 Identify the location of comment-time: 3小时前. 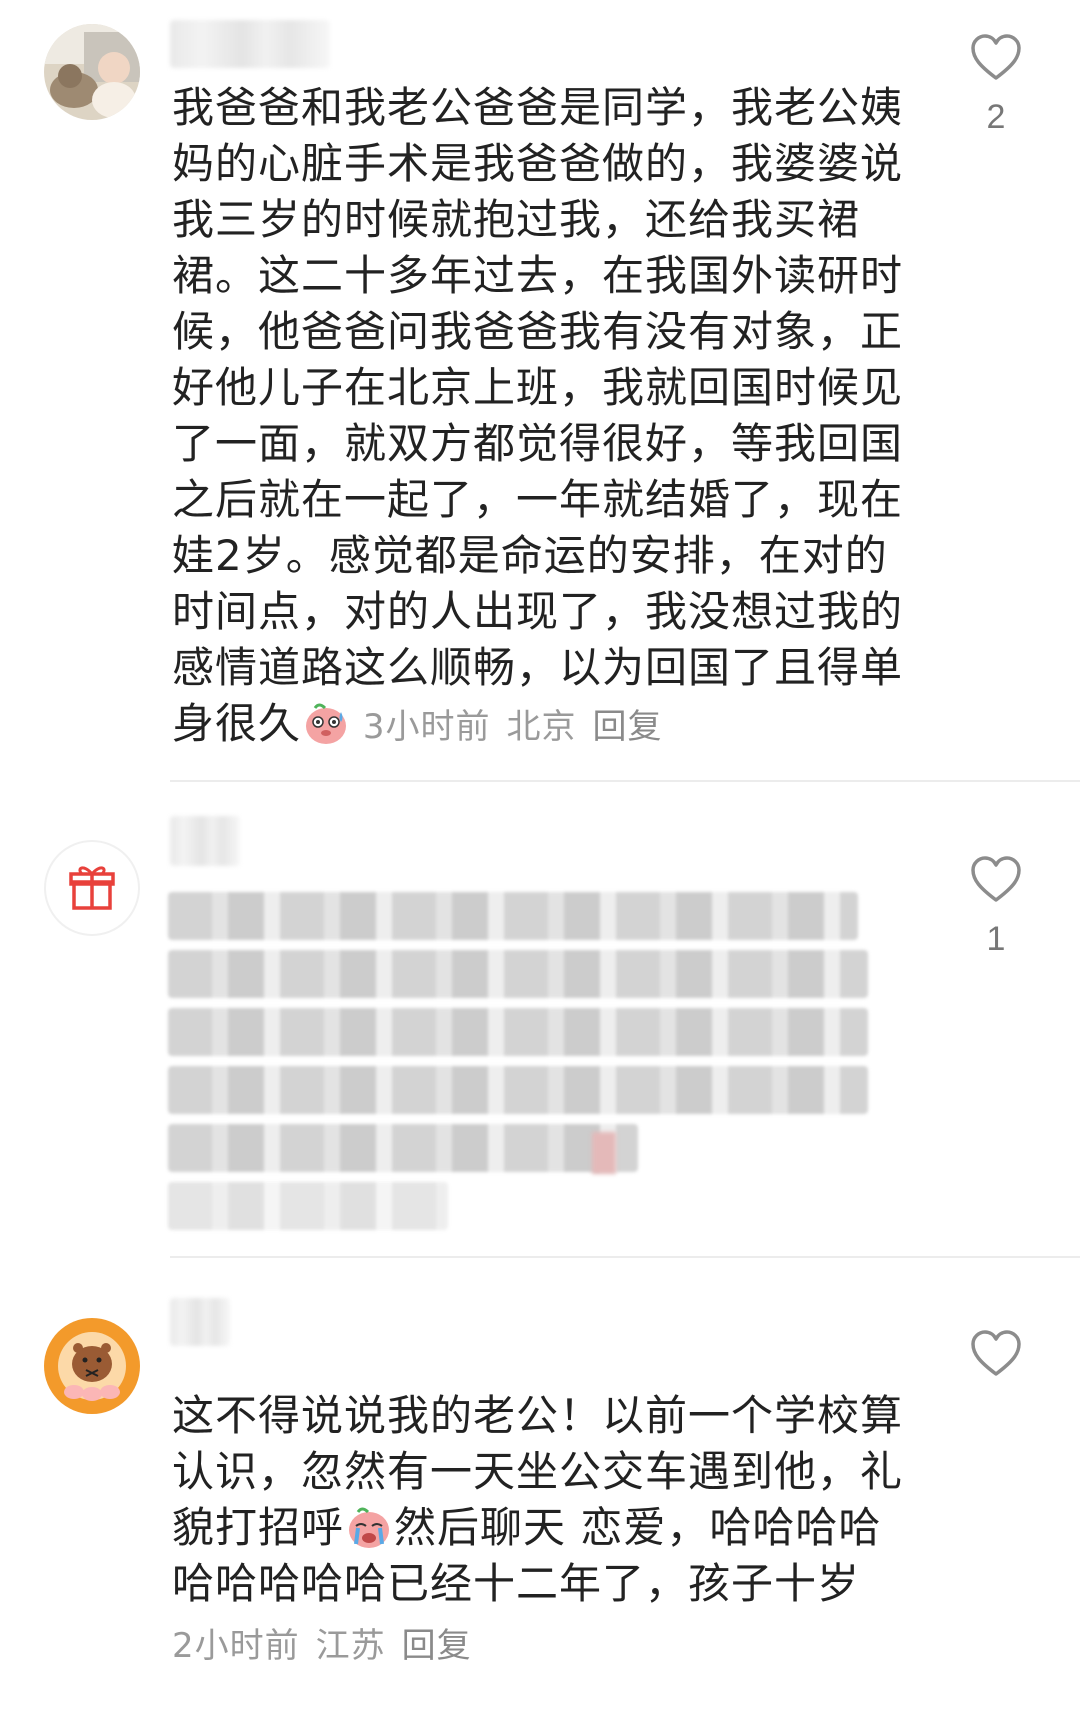
(426, 727).